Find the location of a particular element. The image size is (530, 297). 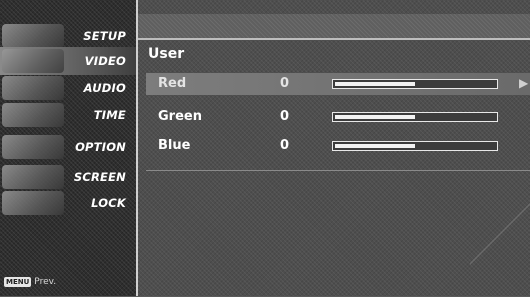

red-slider is located at coordinates (415, 84).